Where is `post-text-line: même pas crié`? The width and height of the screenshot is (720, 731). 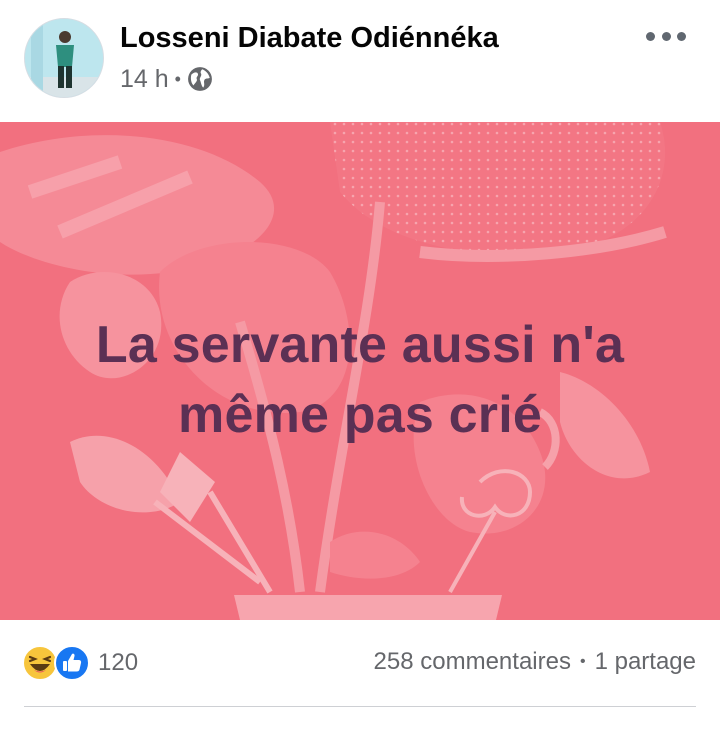
post-text-line: même pas crié is located at coordinates (360, 415).